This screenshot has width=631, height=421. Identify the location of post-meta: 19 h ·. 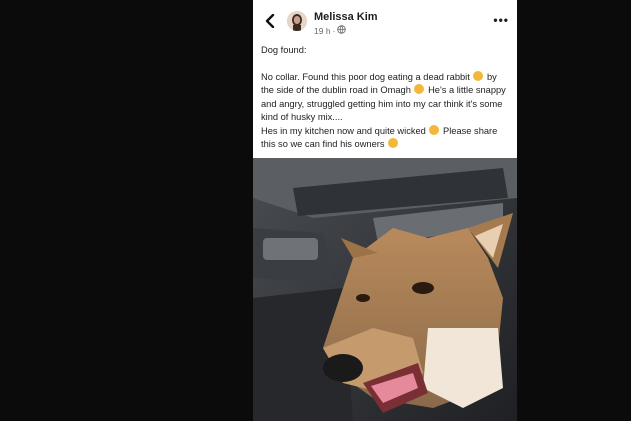
(330, 30).